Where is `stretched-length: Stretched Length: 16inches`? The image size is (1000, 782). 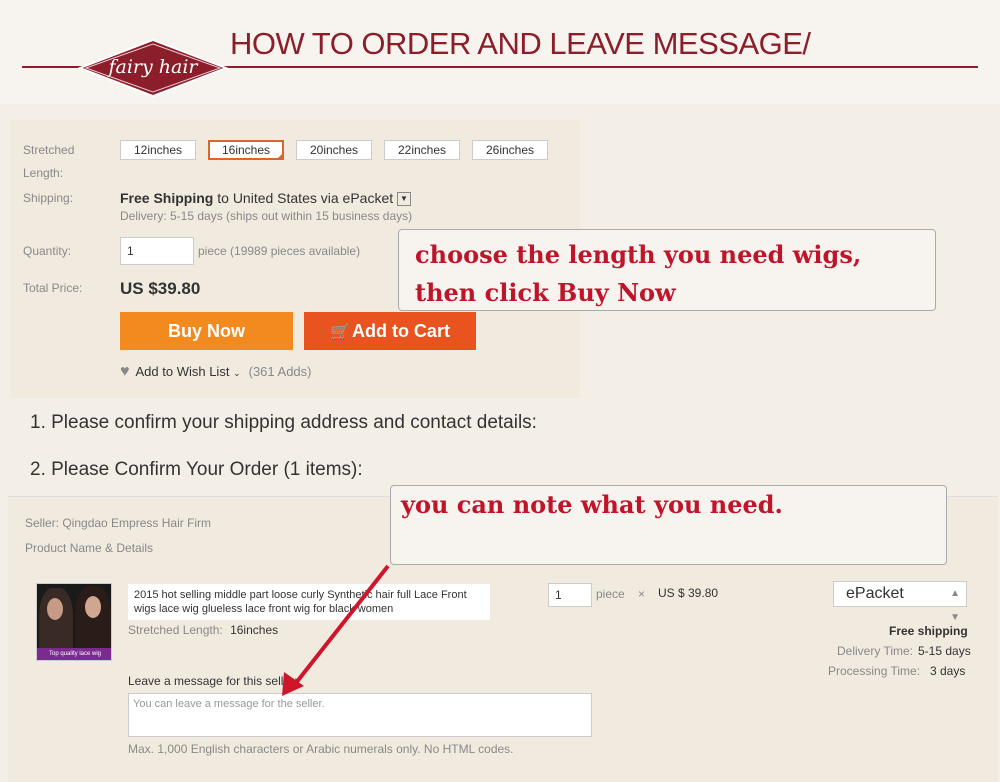 stretched-length: Stretched Length: 16inches is located at coordinates (203, 630).